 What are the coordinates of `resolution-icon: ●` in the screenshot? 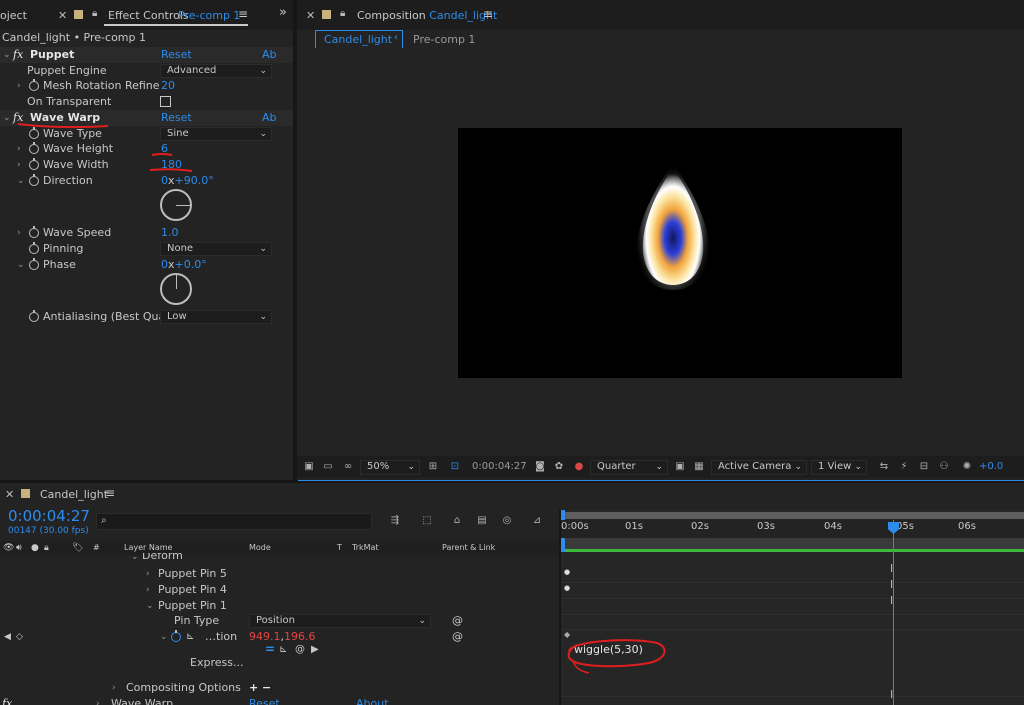 It's located at (579, 467).